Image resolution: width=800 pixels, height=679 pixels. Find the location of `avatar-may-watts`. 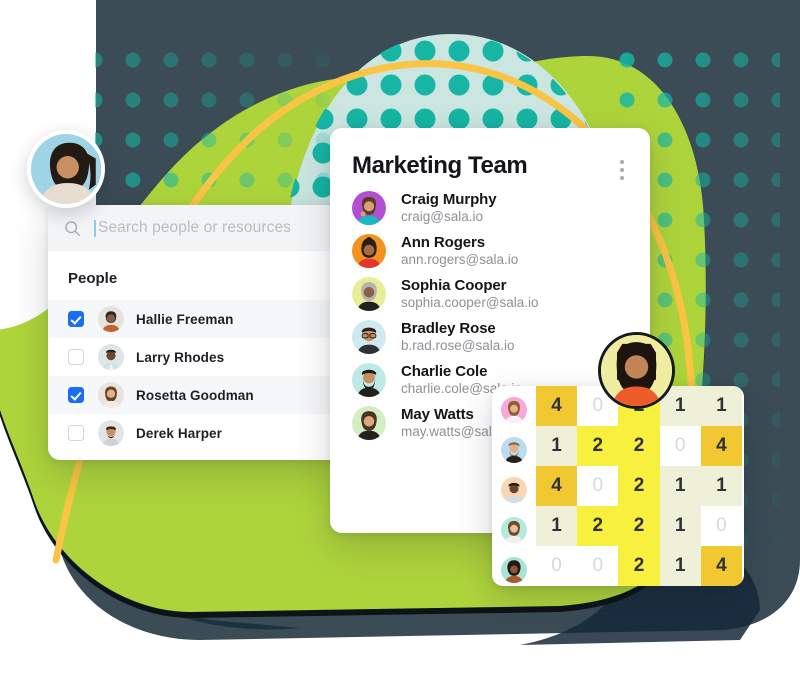

avatar-may-watts is located at coordinates (369, 422).